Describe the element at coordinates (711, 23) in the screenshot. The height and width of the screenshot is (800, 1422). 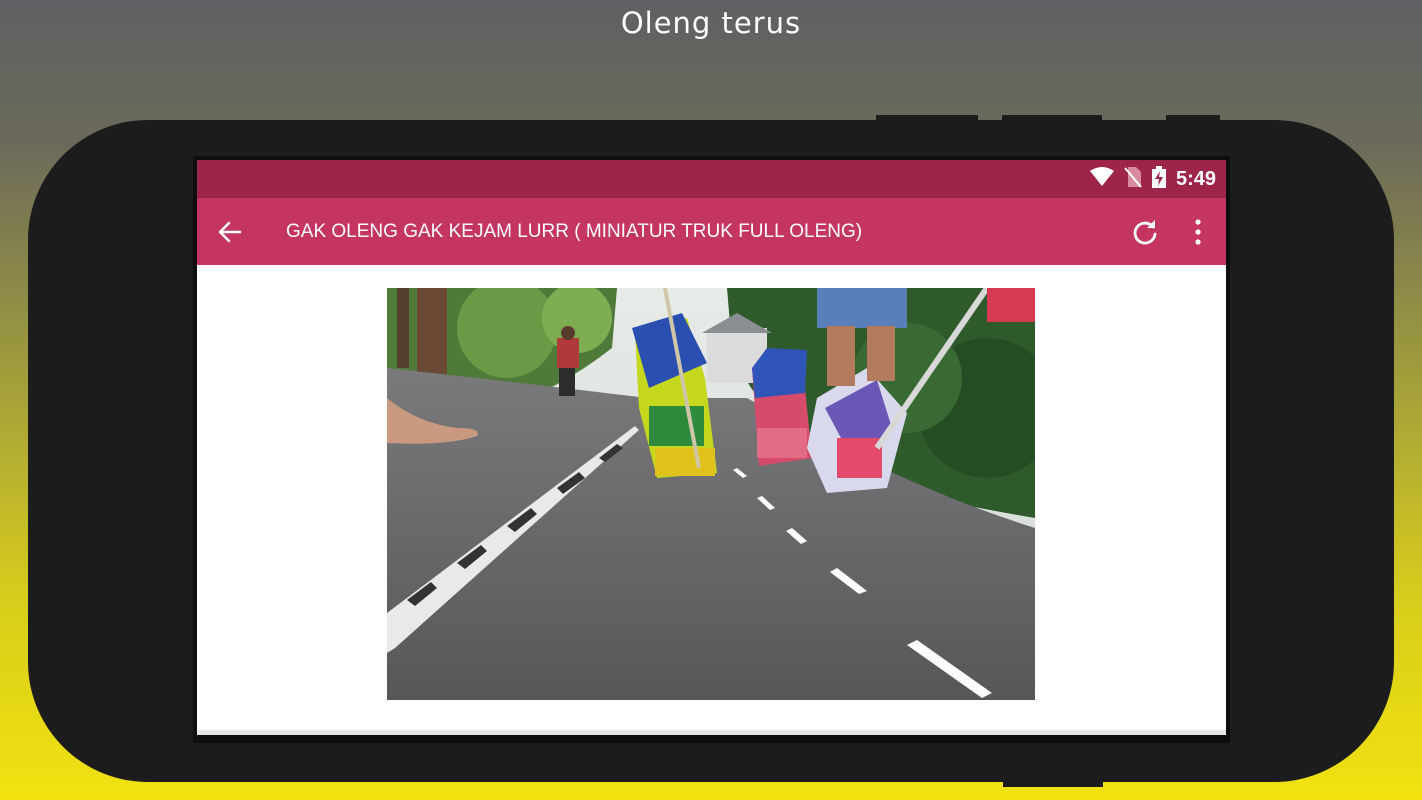
I see `promo-caption: Oleng terus` at that location.